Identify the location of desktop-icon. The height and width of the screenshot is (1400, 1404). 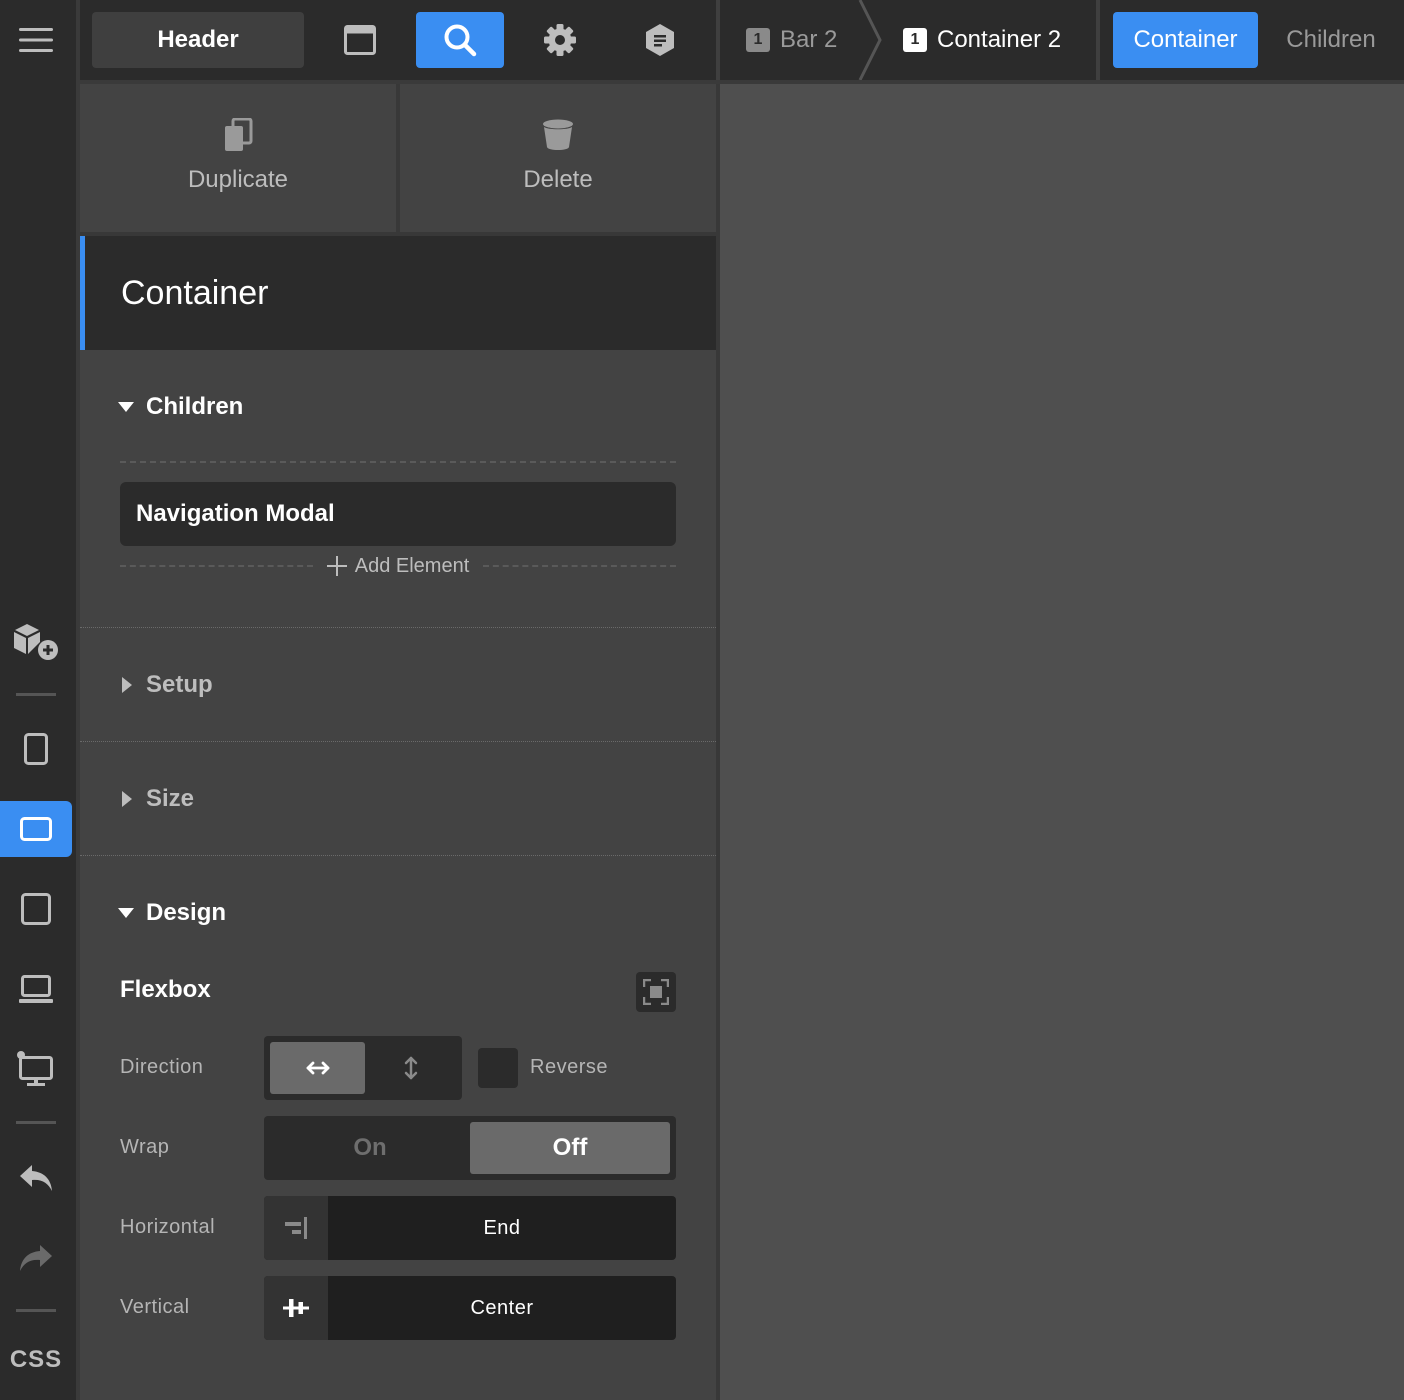
(36, 1069).